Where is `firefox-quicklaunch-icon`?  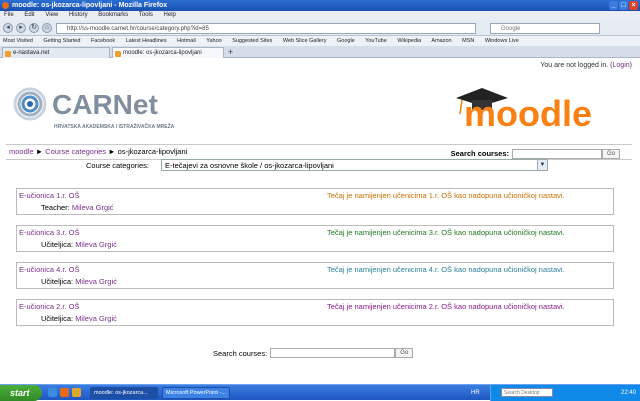
firefox-quicklaunch-icon is located at coordinates (64, 392).